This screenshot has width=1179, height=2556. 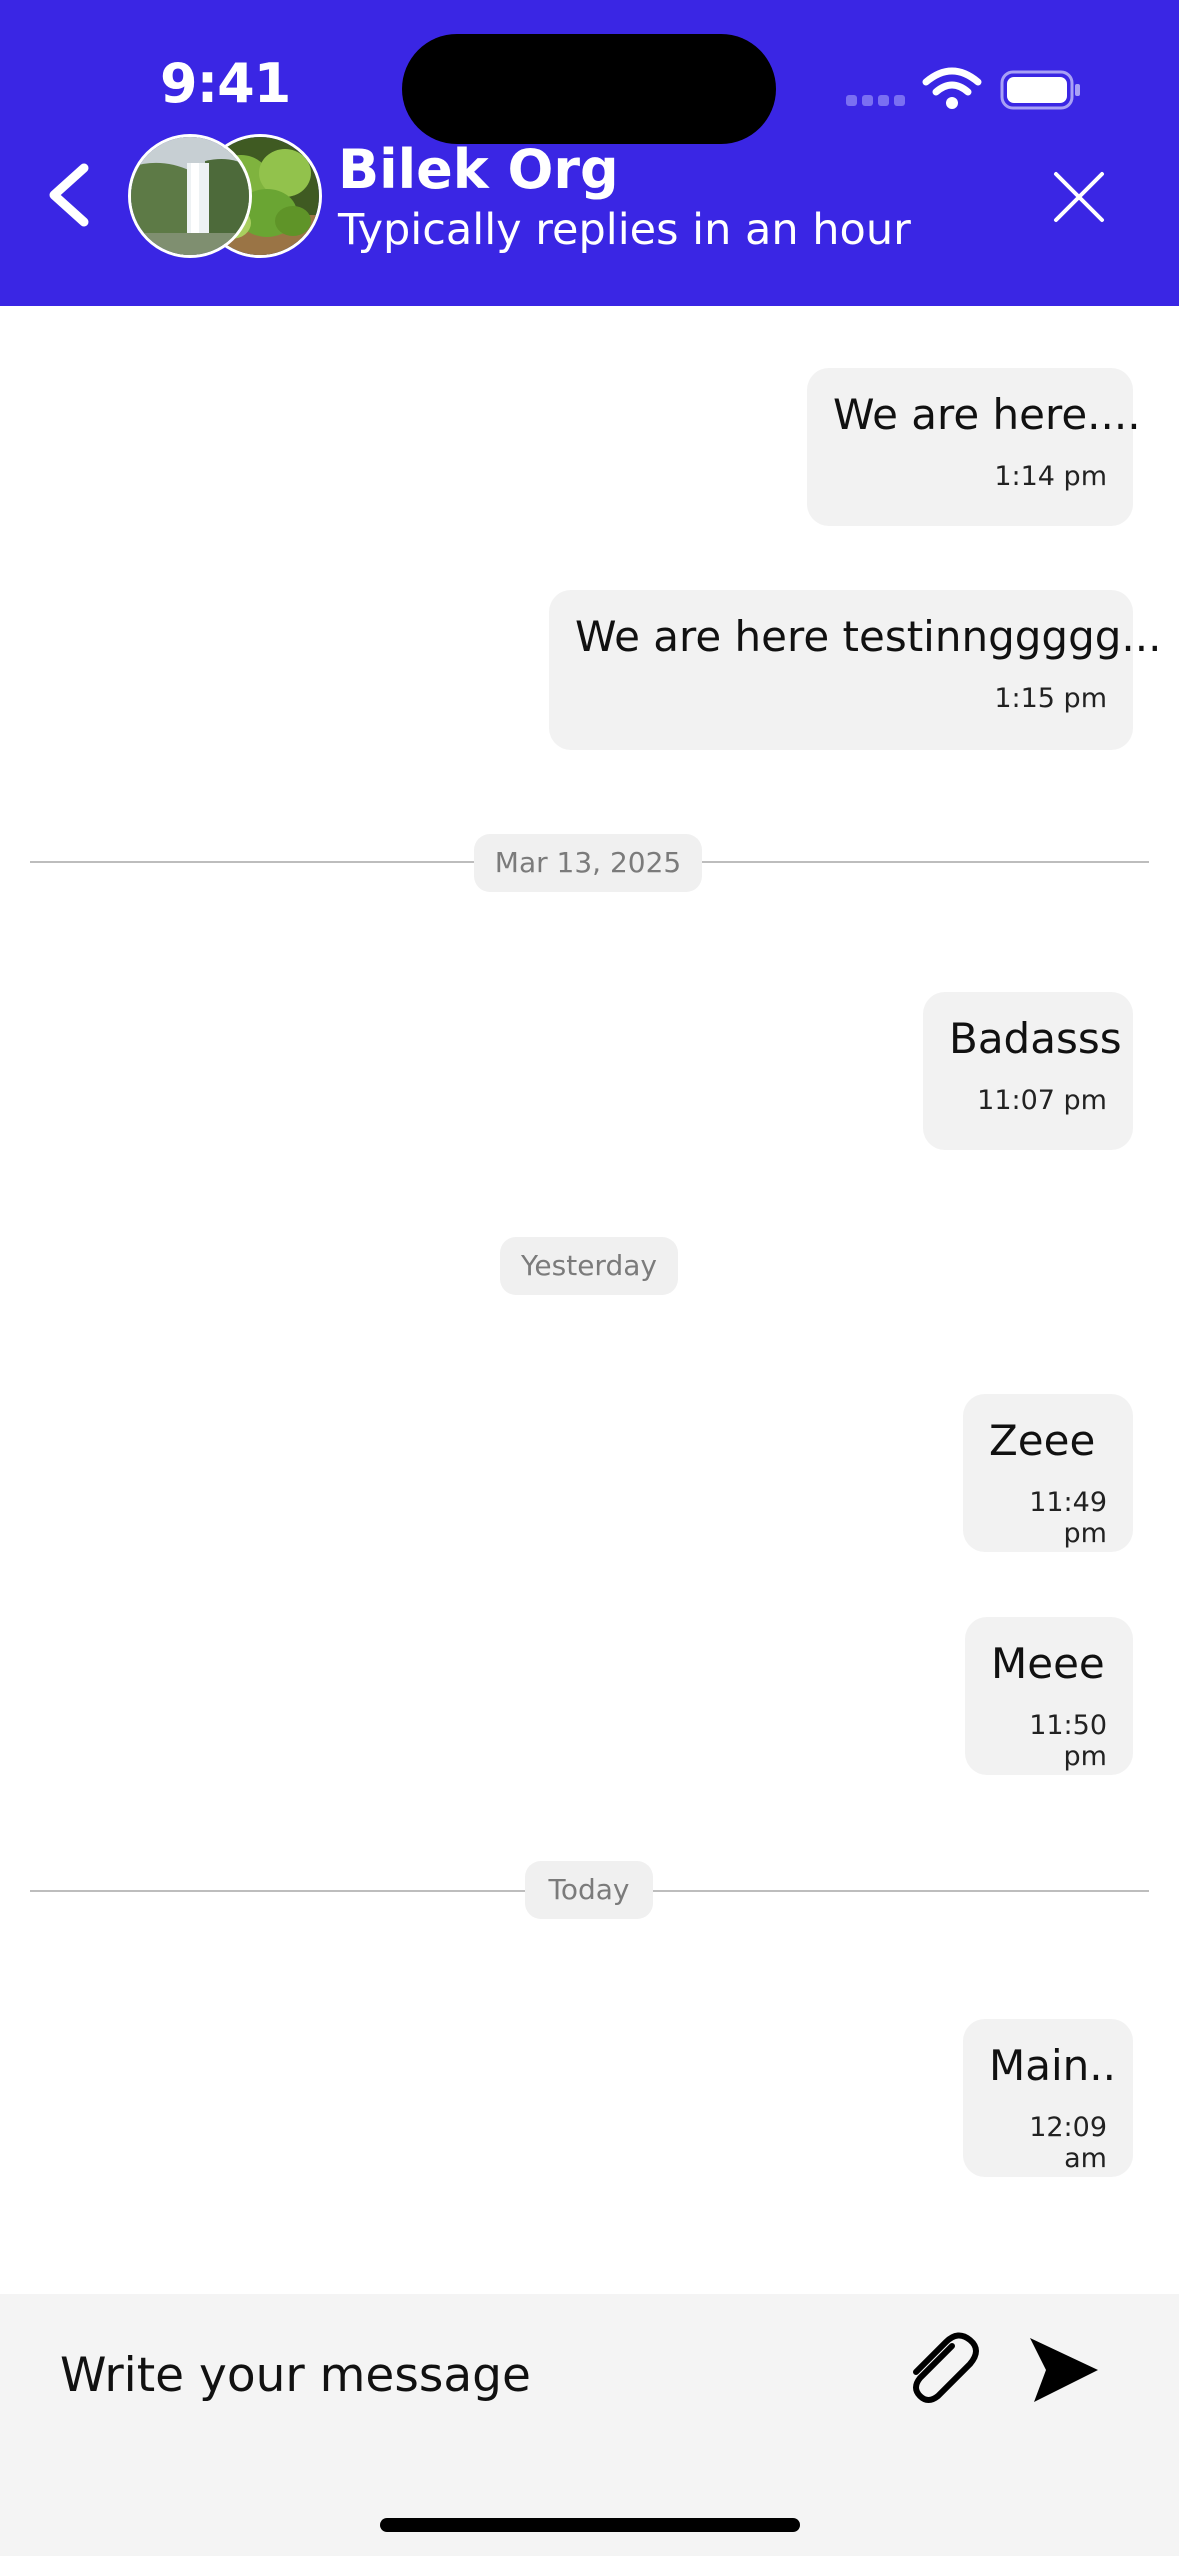 I want to click on date-chip: Yesterday, so click(x=589, y=1266).